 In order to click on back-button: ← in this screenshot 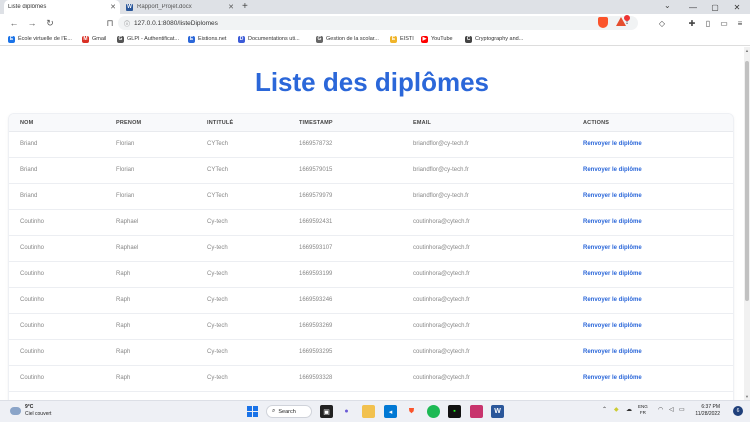, I will do `click(14, 23)`.